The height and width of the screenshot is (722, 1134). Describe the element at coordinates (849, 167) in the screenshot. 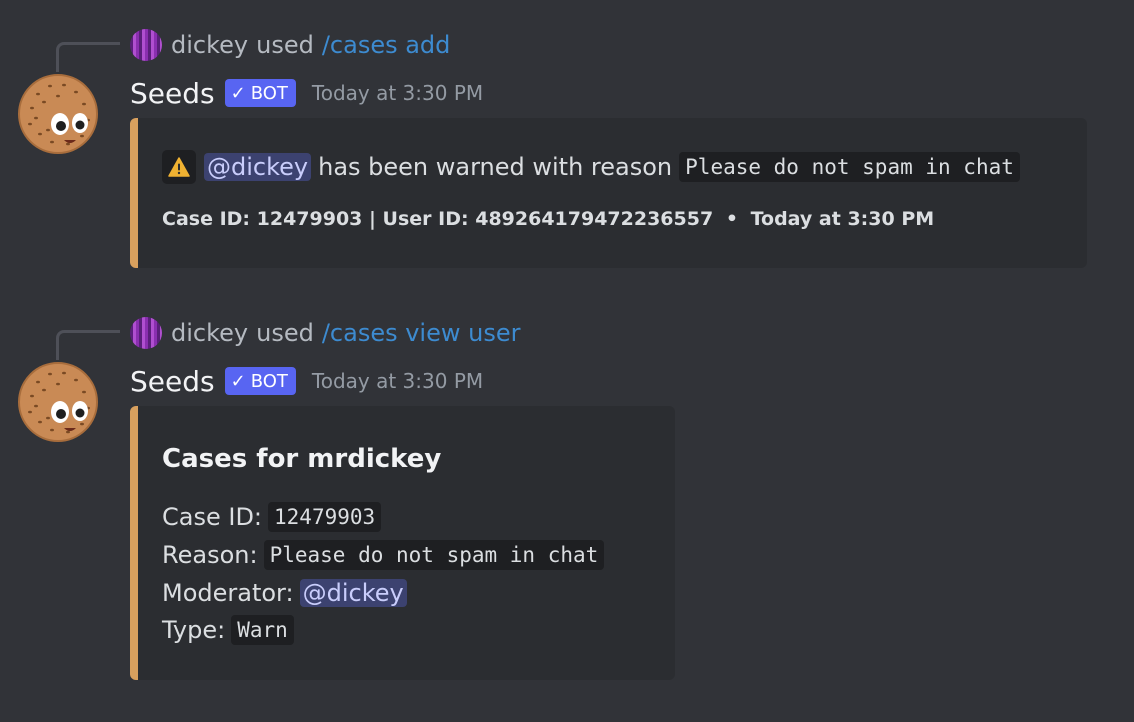

I see `reason-code: Please do not spam in chat` at that location.